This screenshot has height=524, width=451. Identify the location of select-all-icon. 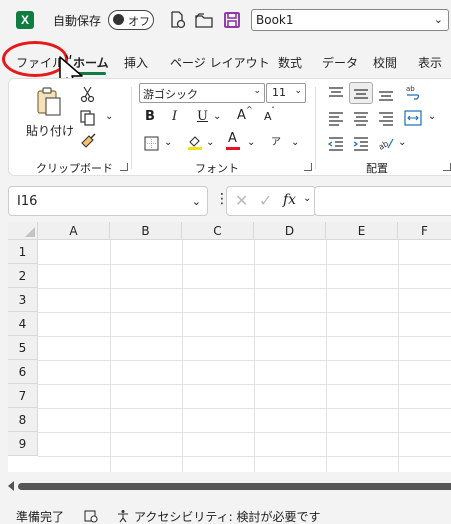
(30, 232).